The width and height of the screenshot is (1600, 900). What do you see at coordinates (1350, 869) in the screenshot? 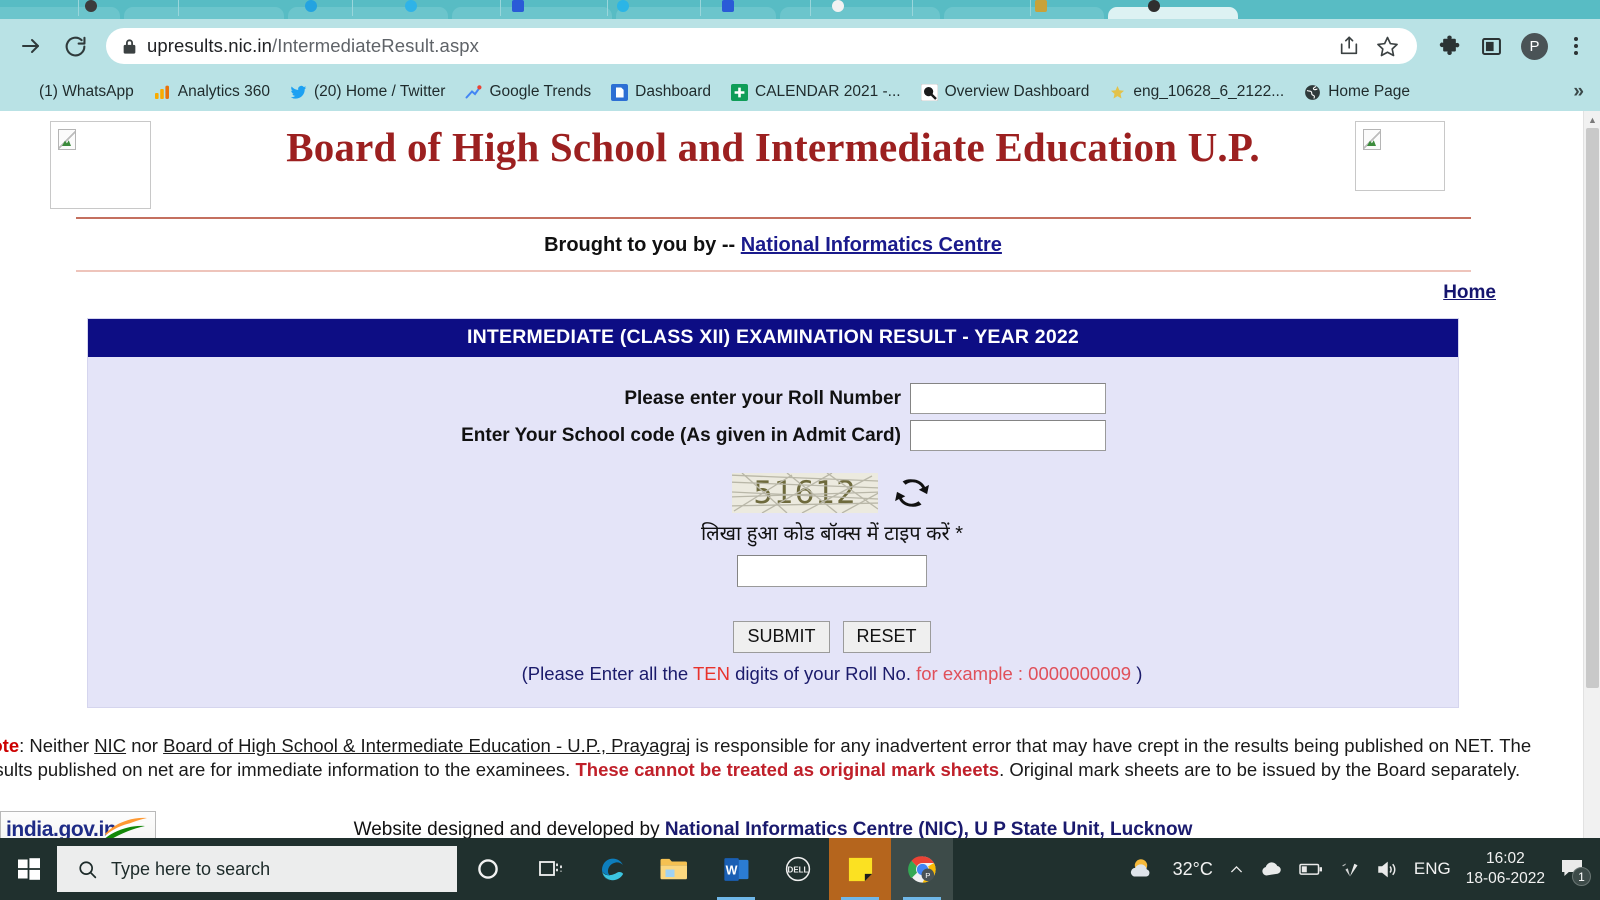
I see `wifi-icon` at bounding box center [1350, 869].